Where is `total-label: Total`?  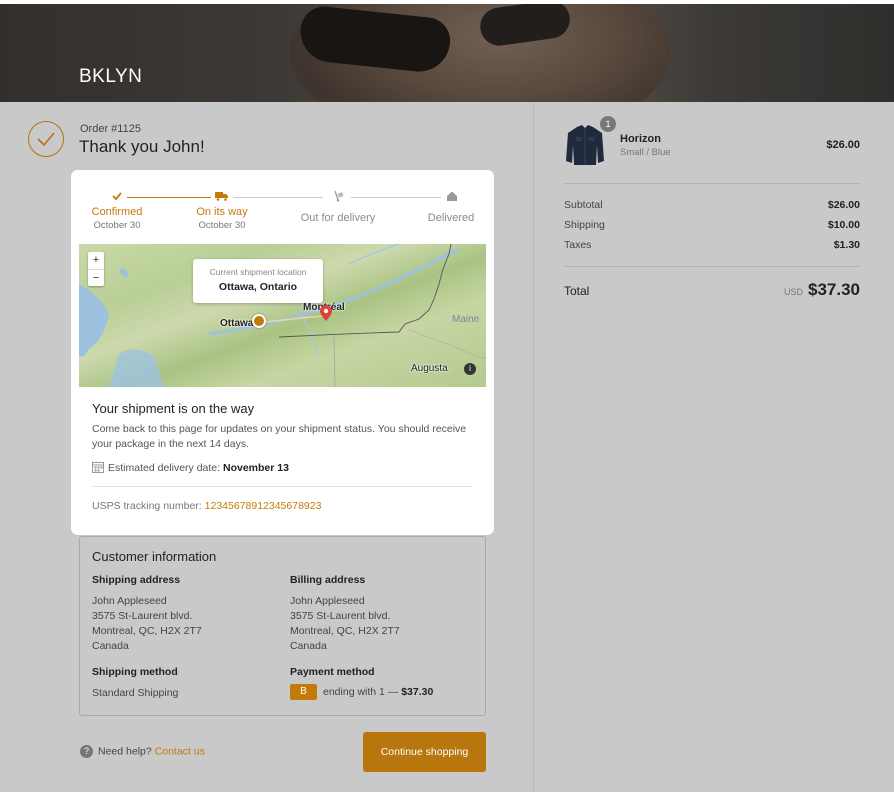
total-label: Total is located at coordinates (577, 291).